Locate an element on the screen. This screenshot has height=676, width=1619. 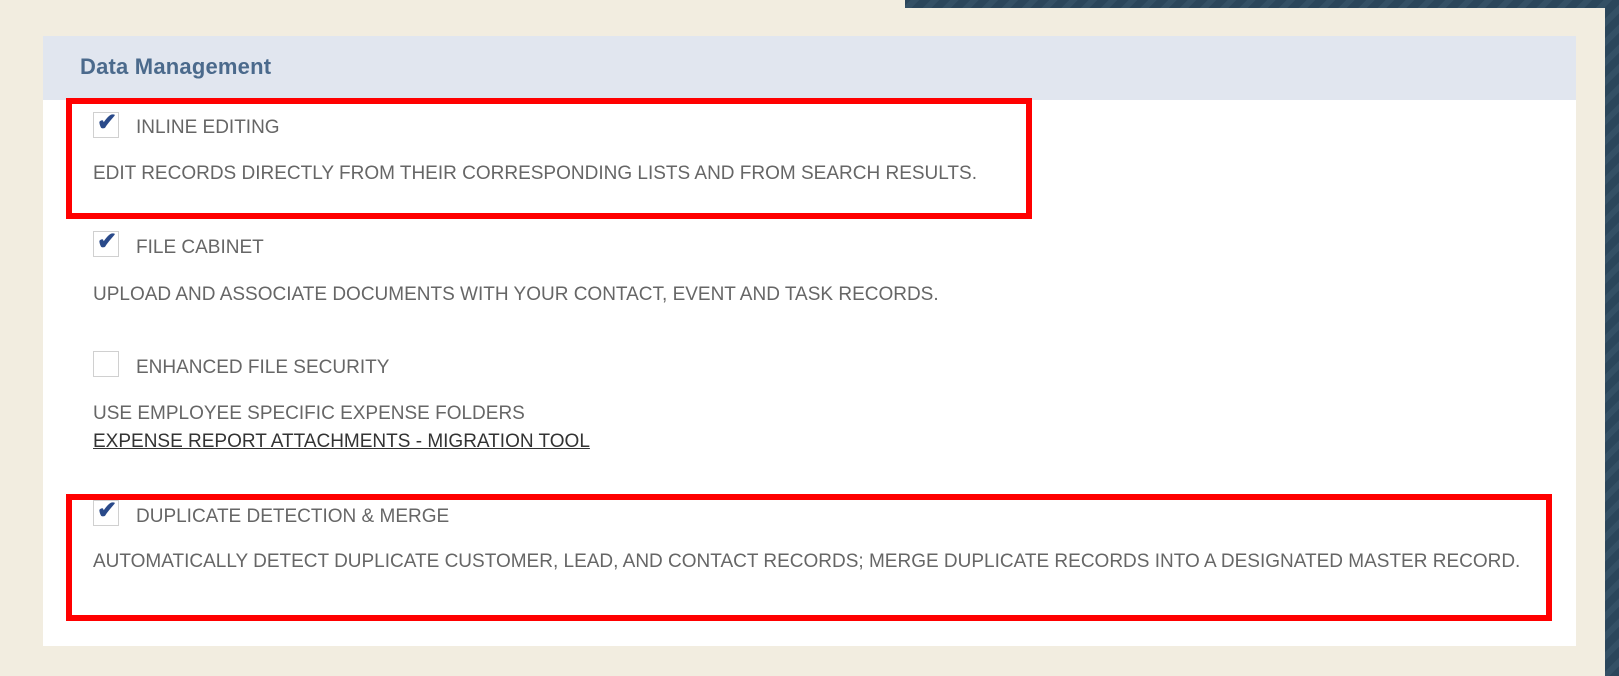
section-title: Data Management is located at coordinates (176, 66).